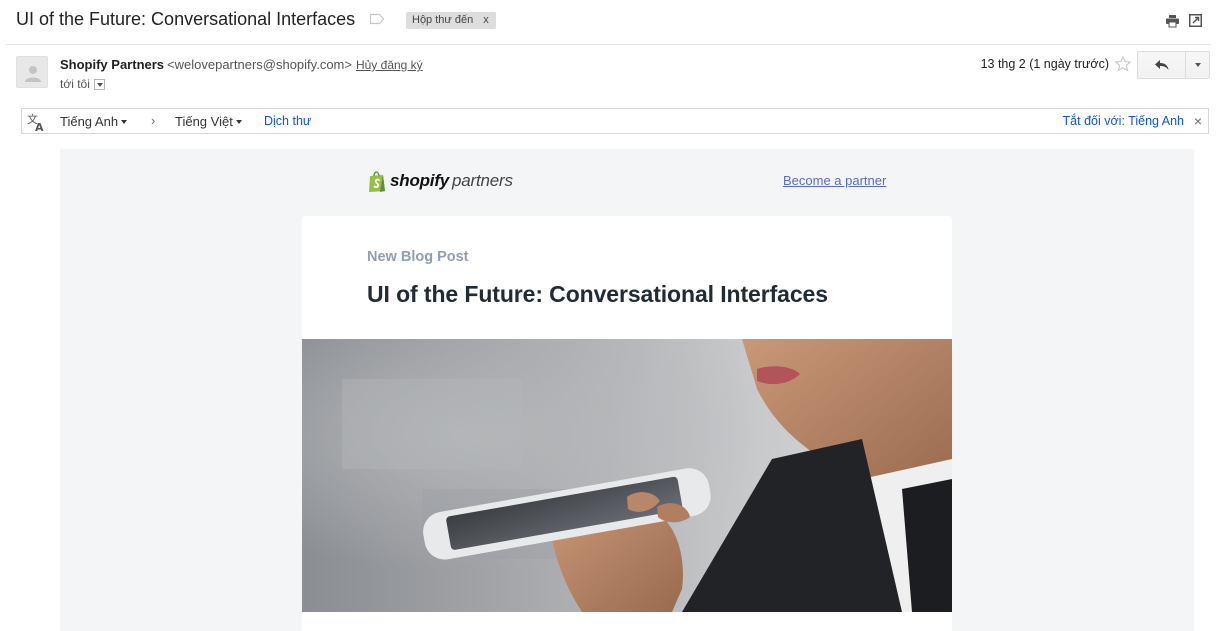 This screenshot has height=631, width=1223. What do you see at coordinates (486, 20) in the screenshot?
I see `remove-label-button: x` at bounding box center [486, 20].